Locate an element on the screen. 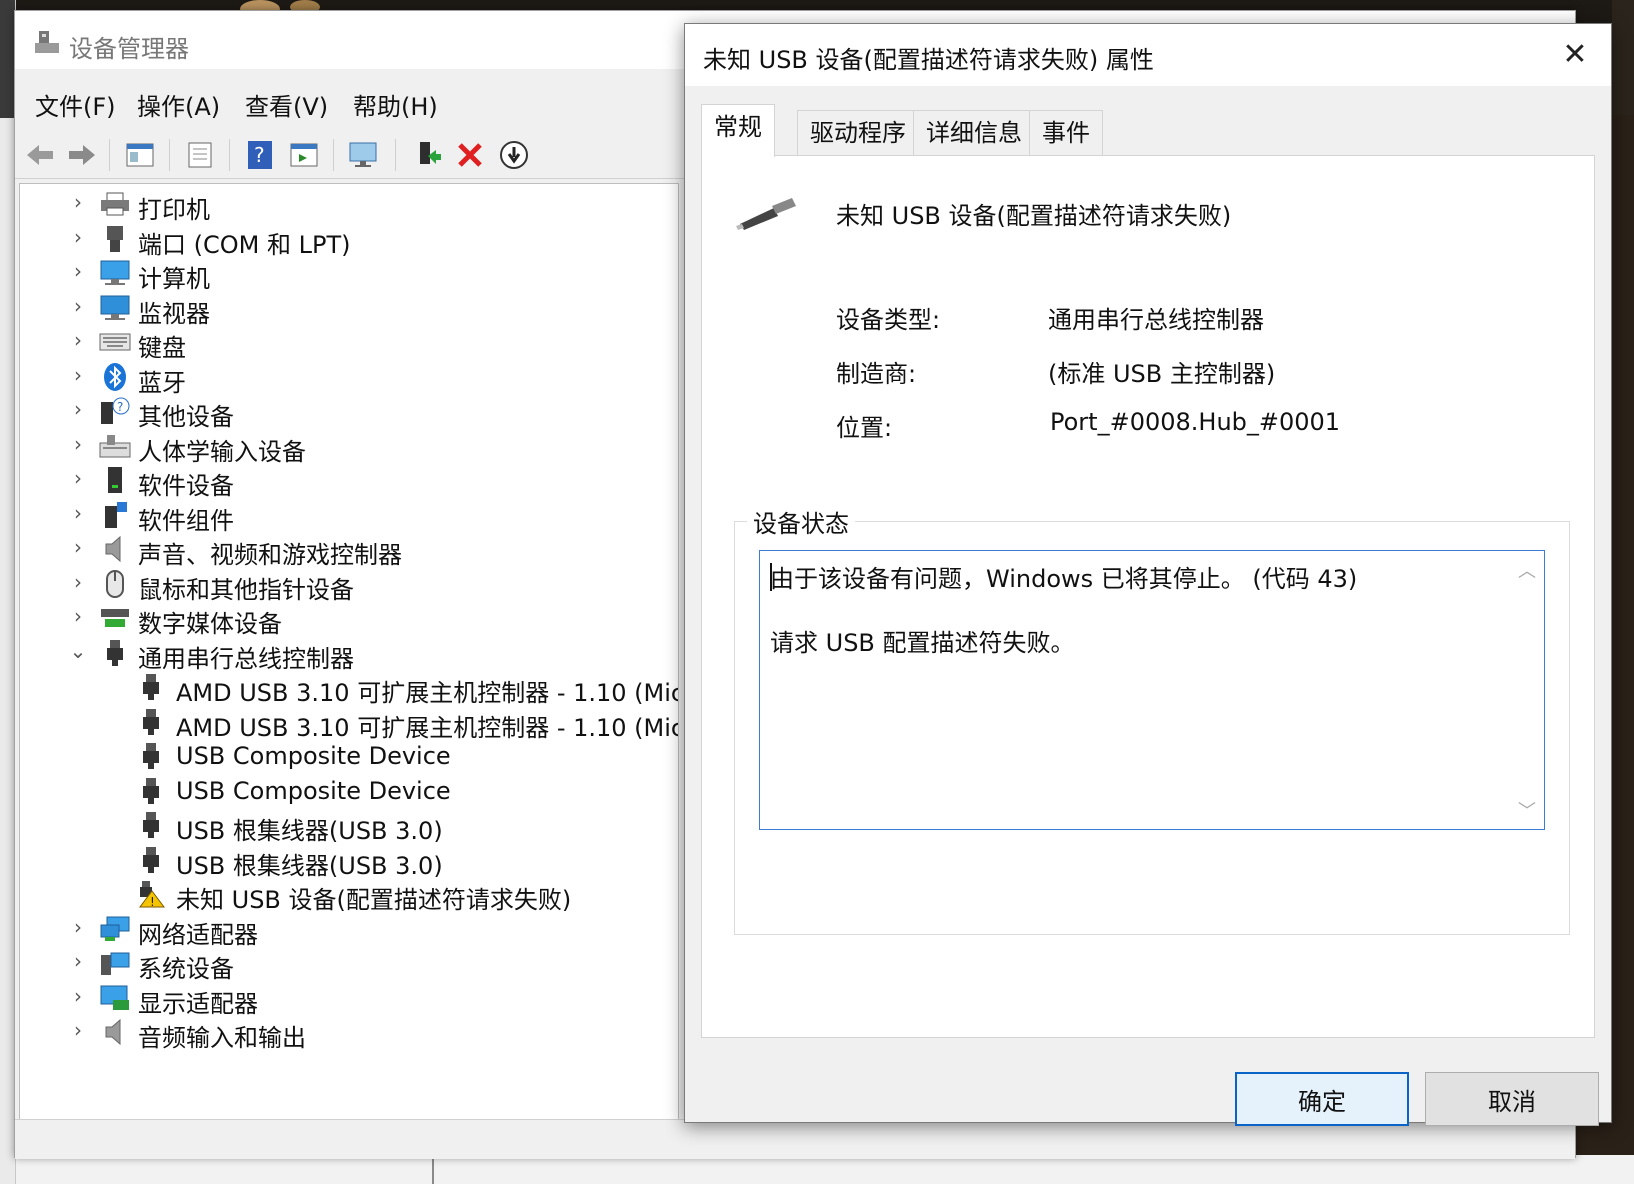 The height and width of the screenshot is (1184, 1634). device-type-value: 通用串行总线控制器 is located at coordinates (1156, 320).